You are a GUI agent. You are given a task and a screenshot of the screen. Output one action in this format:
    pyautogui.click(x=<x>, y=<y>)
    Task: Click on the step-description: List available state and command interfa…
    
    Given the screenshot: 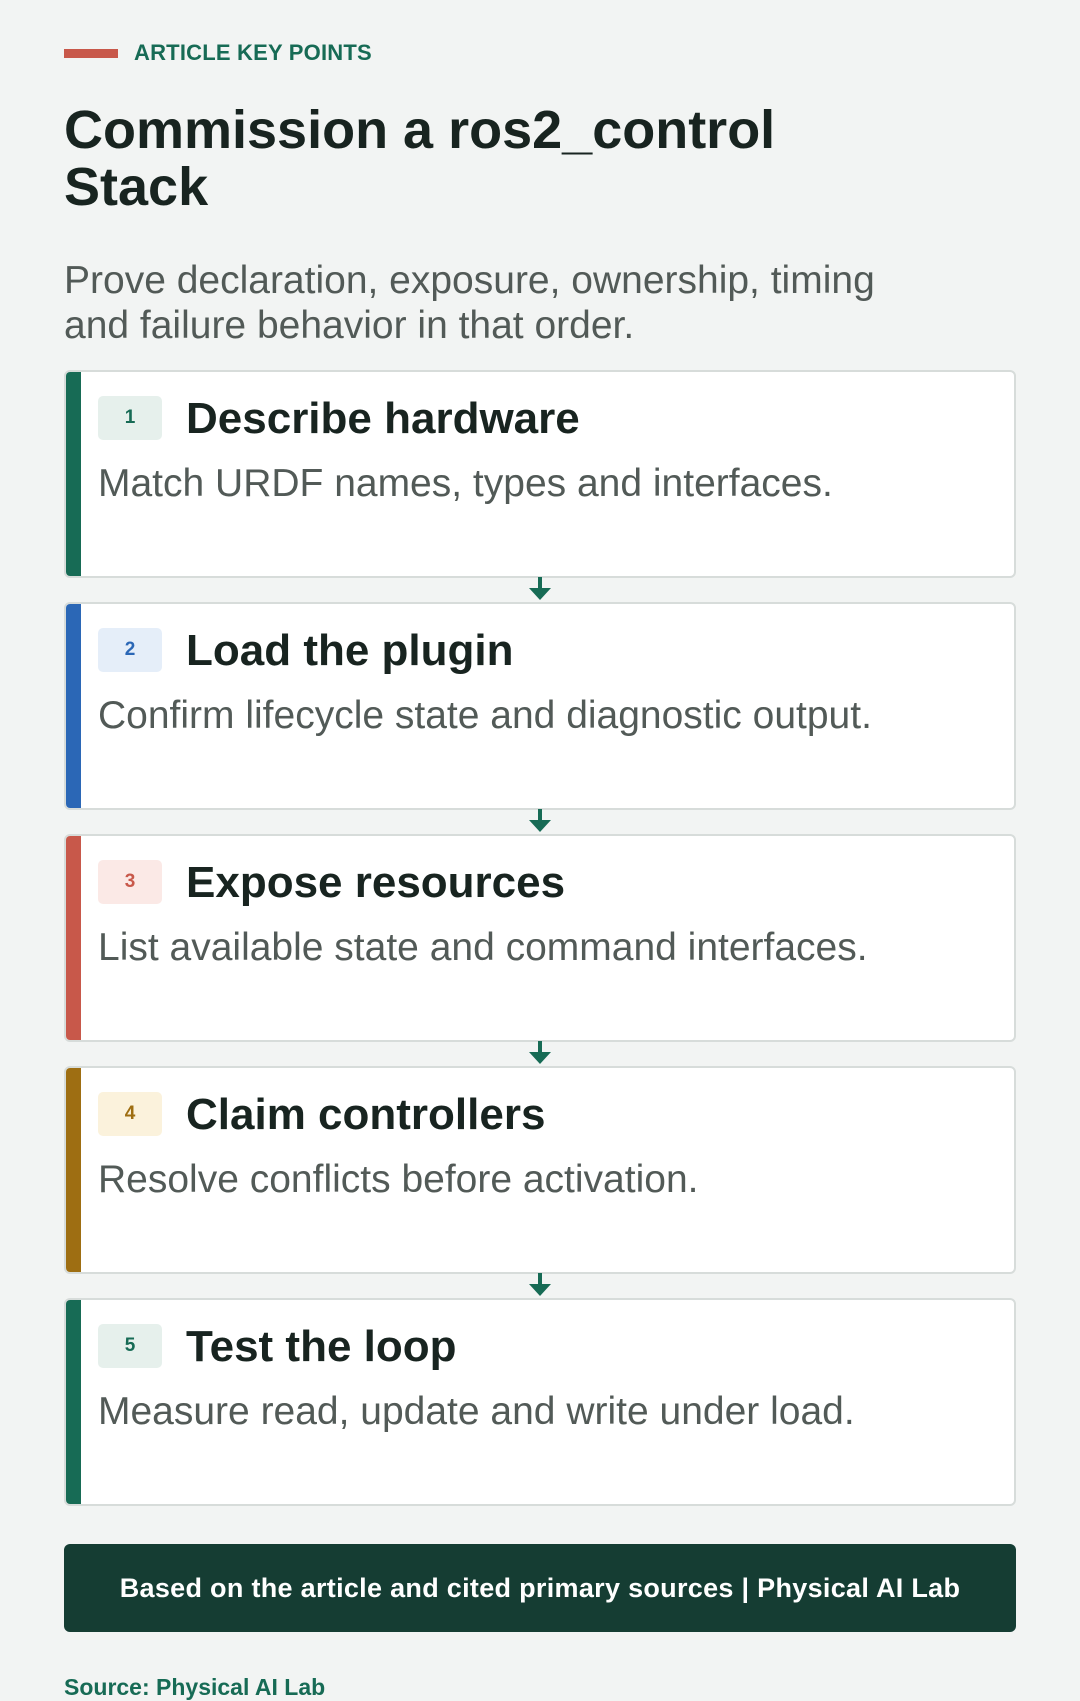 What is the action you would take?
    pyautogui.click(x=483, y=947)
    